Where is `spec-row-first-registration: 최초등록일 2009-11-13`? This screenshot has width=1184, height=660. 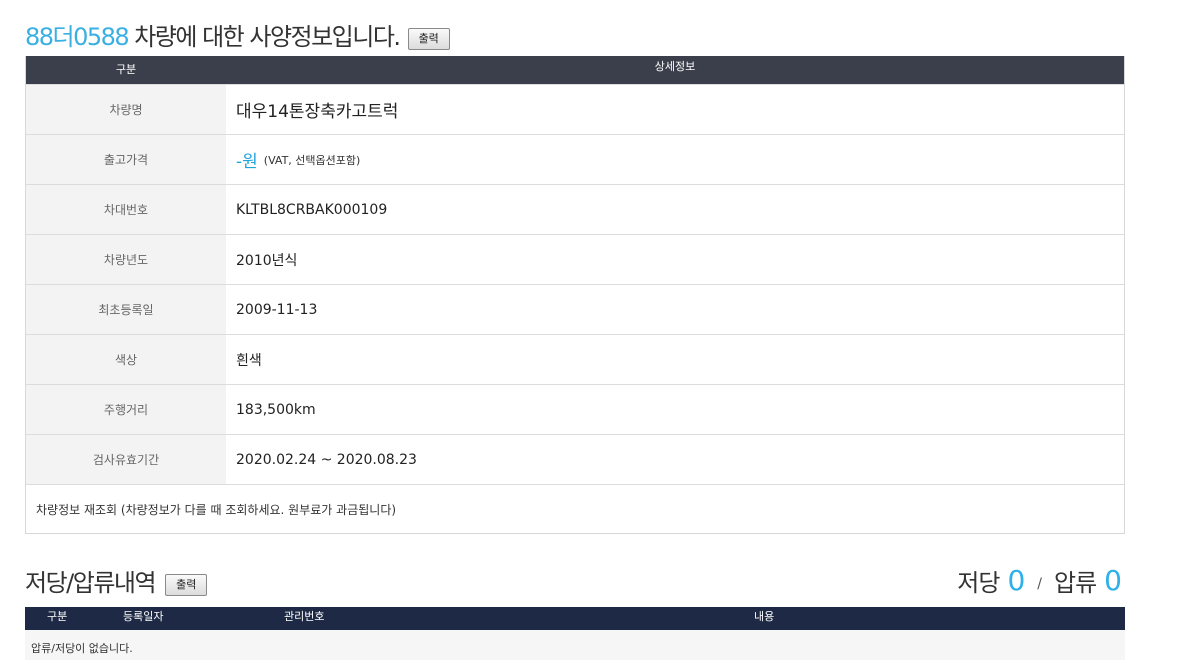
spec-row-first-registration: 최초등록일 2009-11-13 is located at coordinates (575, 309).